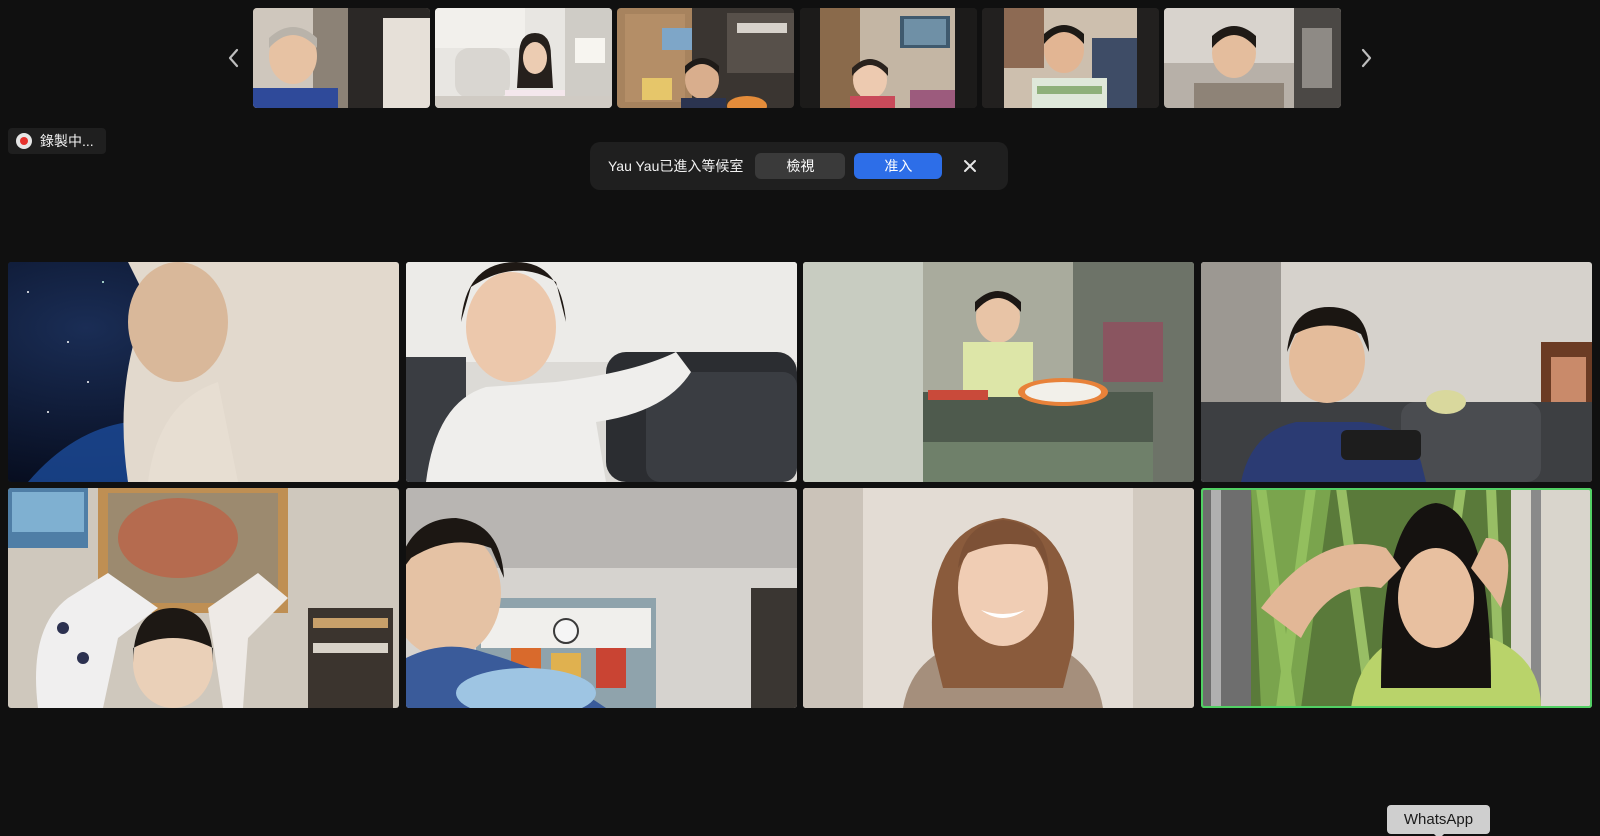 This screenshot has height=836, width=1600. What do you see at coordinates (24, 141) in the screenshot?
I see `record-dot-icon` at bounding box center [24, 141].